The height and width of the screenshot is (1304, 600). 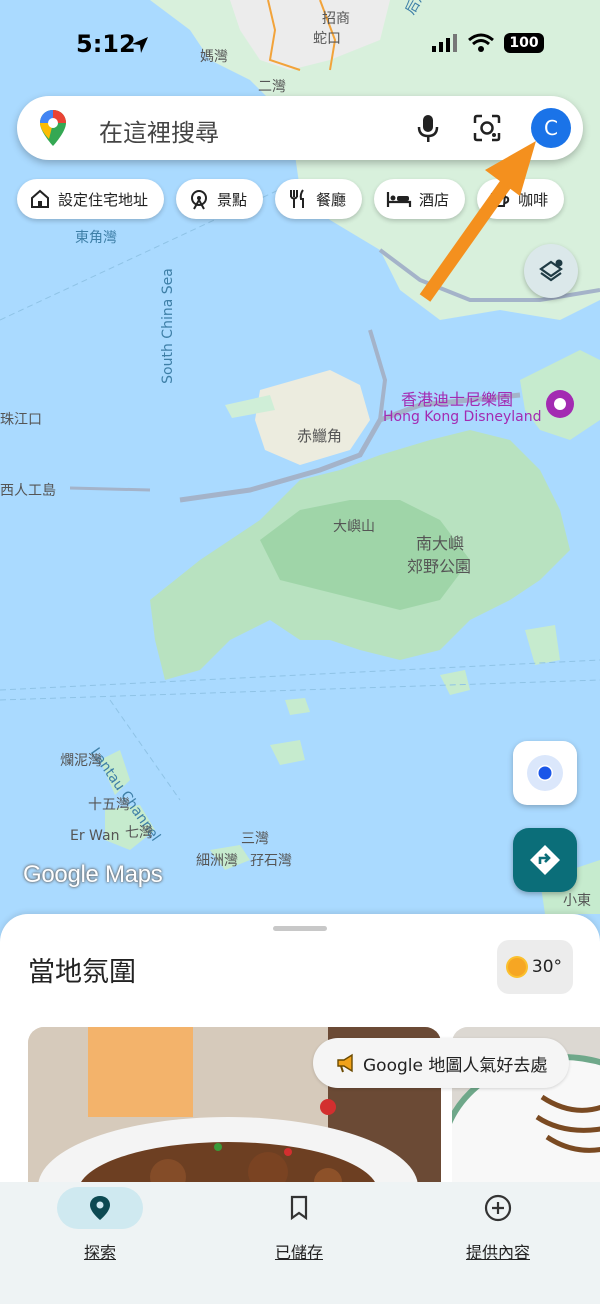 I want to click on account-avatar: C, so click(x=551, y=128).